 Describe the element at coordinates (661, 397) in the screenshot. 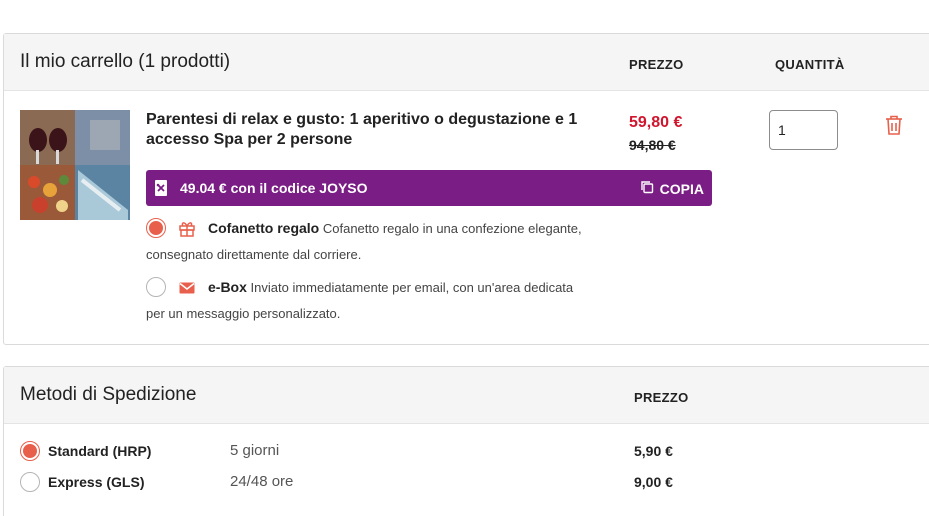

I see `shipping-price-column-header: PREZZO` at that location.